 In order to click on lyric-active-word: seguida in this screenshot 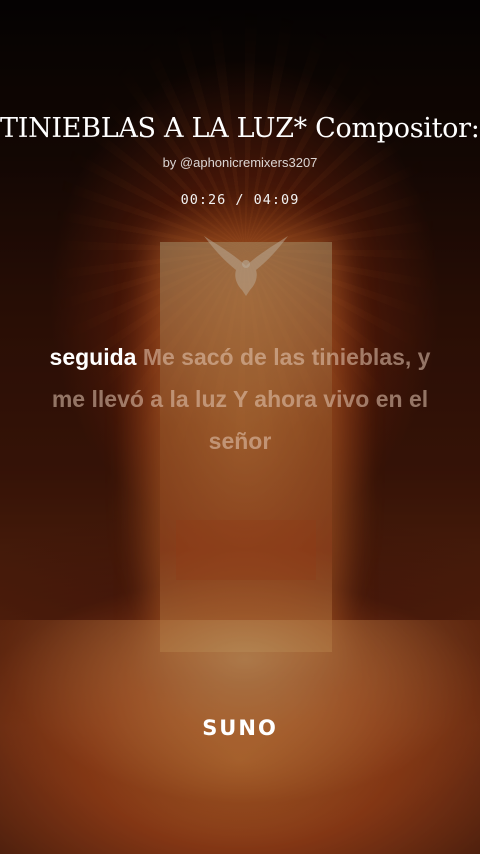, I will do `click(93, 357)`.